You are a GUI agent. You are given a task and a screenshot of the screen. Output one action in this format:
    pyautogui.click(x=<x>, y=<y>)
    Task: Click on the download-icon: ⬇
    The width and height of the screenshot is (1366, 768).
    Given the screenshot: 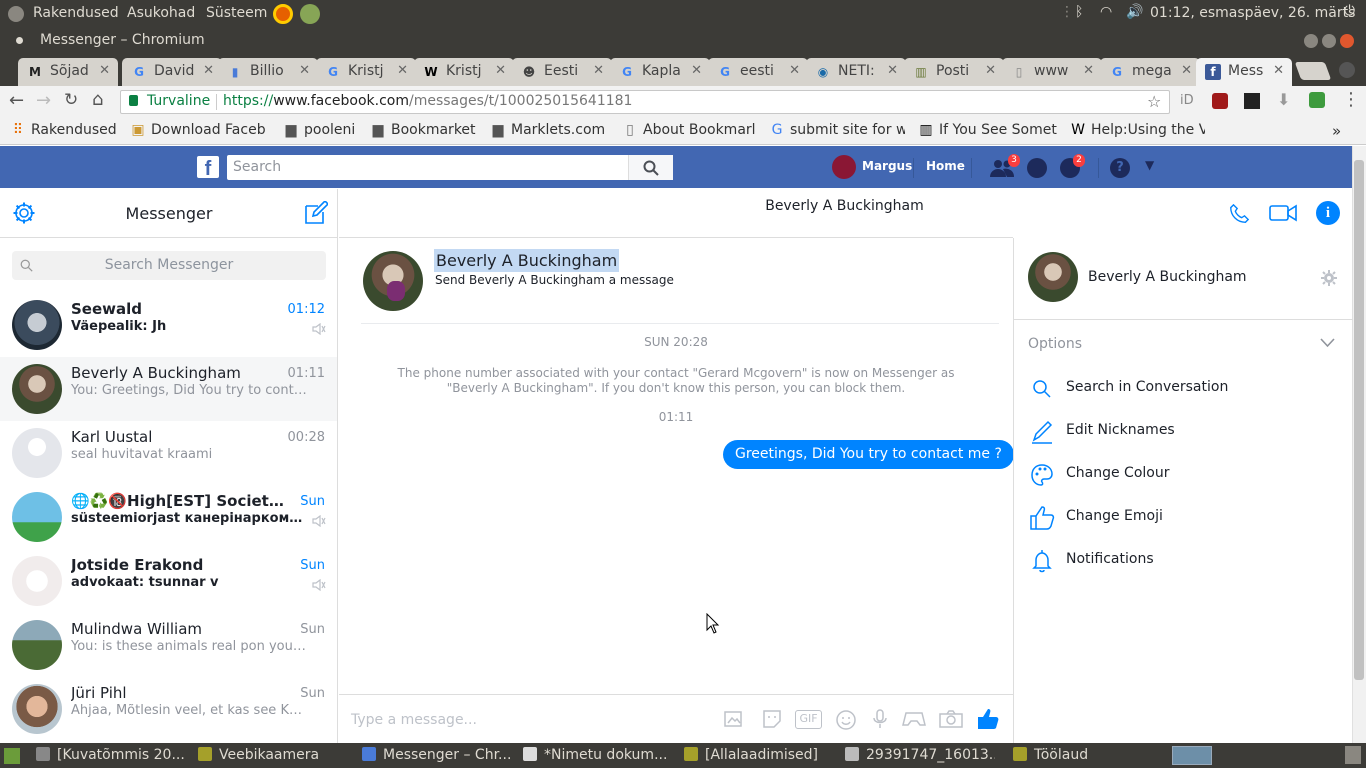 What is the action you would take?
    pyautogui.click(x=1283, y=99)
    